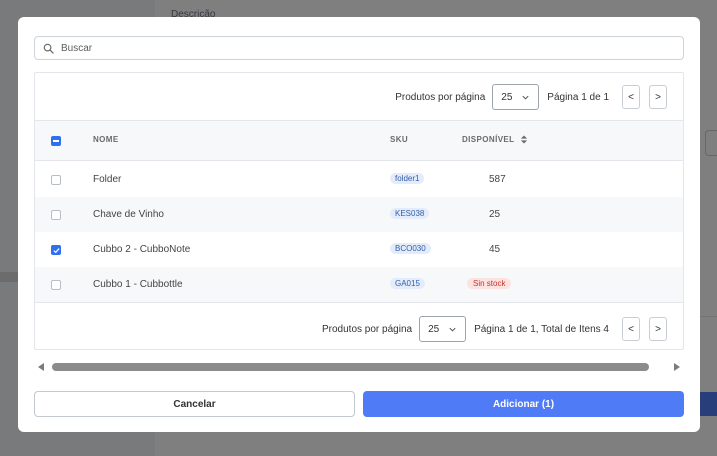 The width and height of the screenshot is (717, 456). Describe the element at coordinates (677, 367) in the screenshot. I see `scroll-right-icon` at that location.